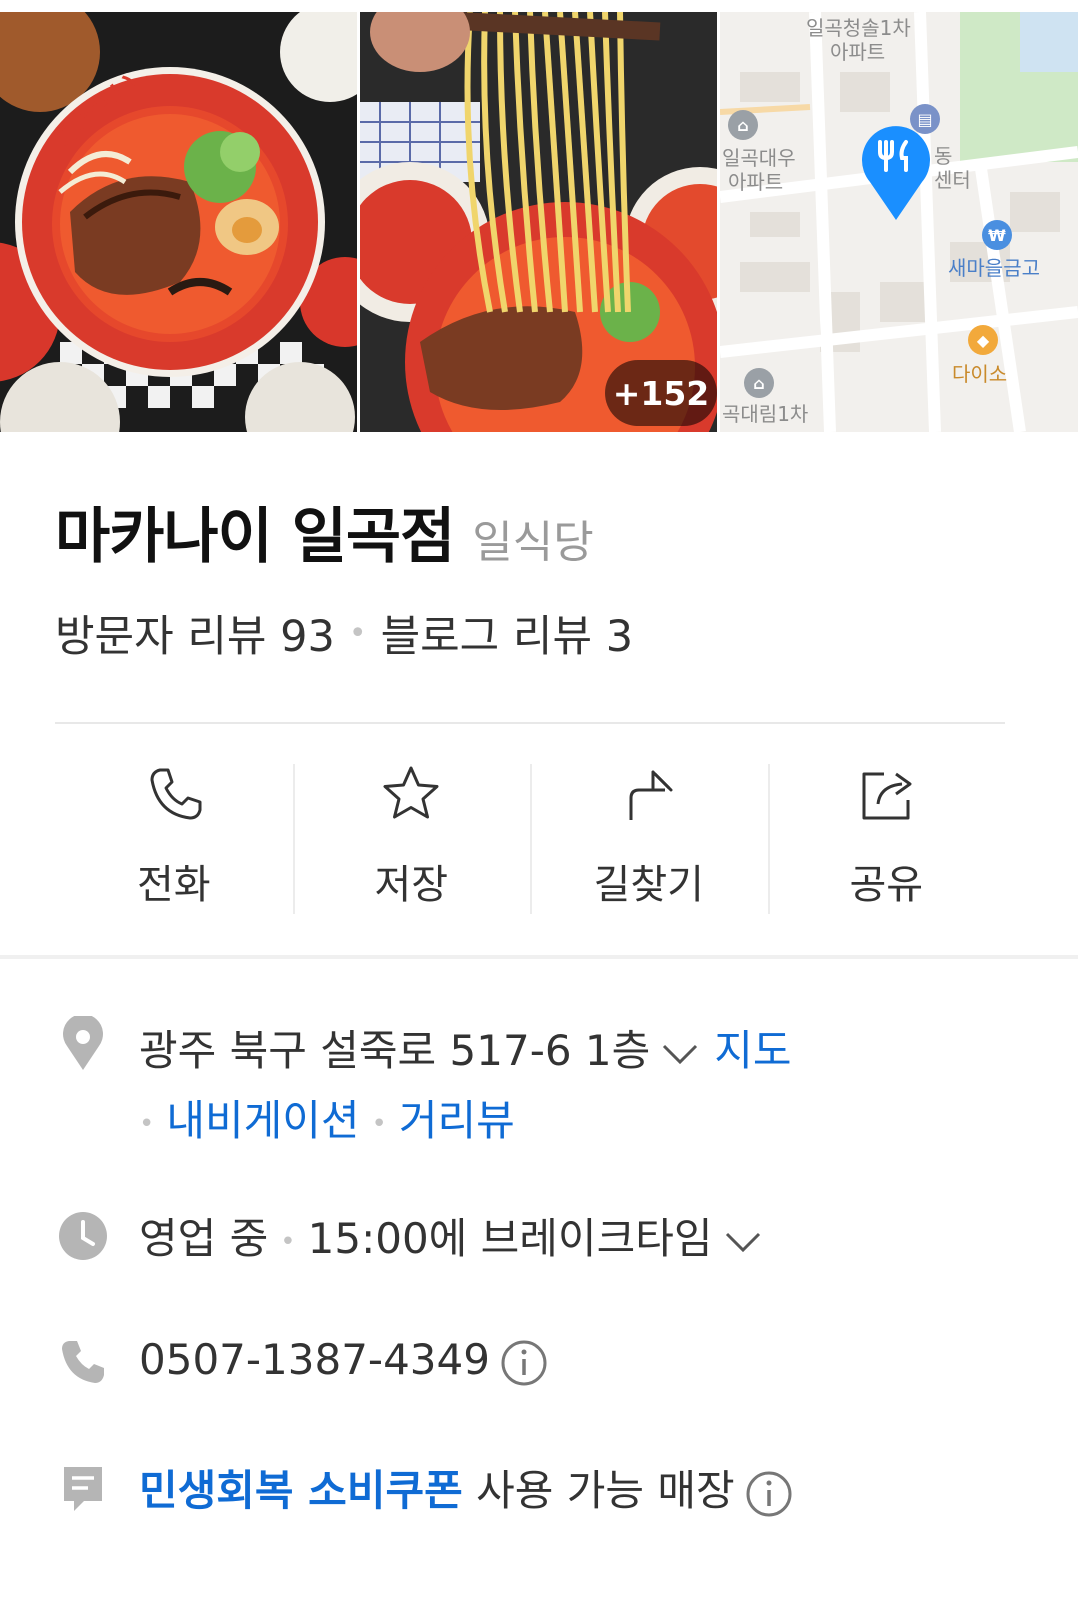 The image size is (1078, 1600). Describe the element at coordinates (765, 414) in the screenshot. I see `map-label-daerim: 곡대림1차` at that location.